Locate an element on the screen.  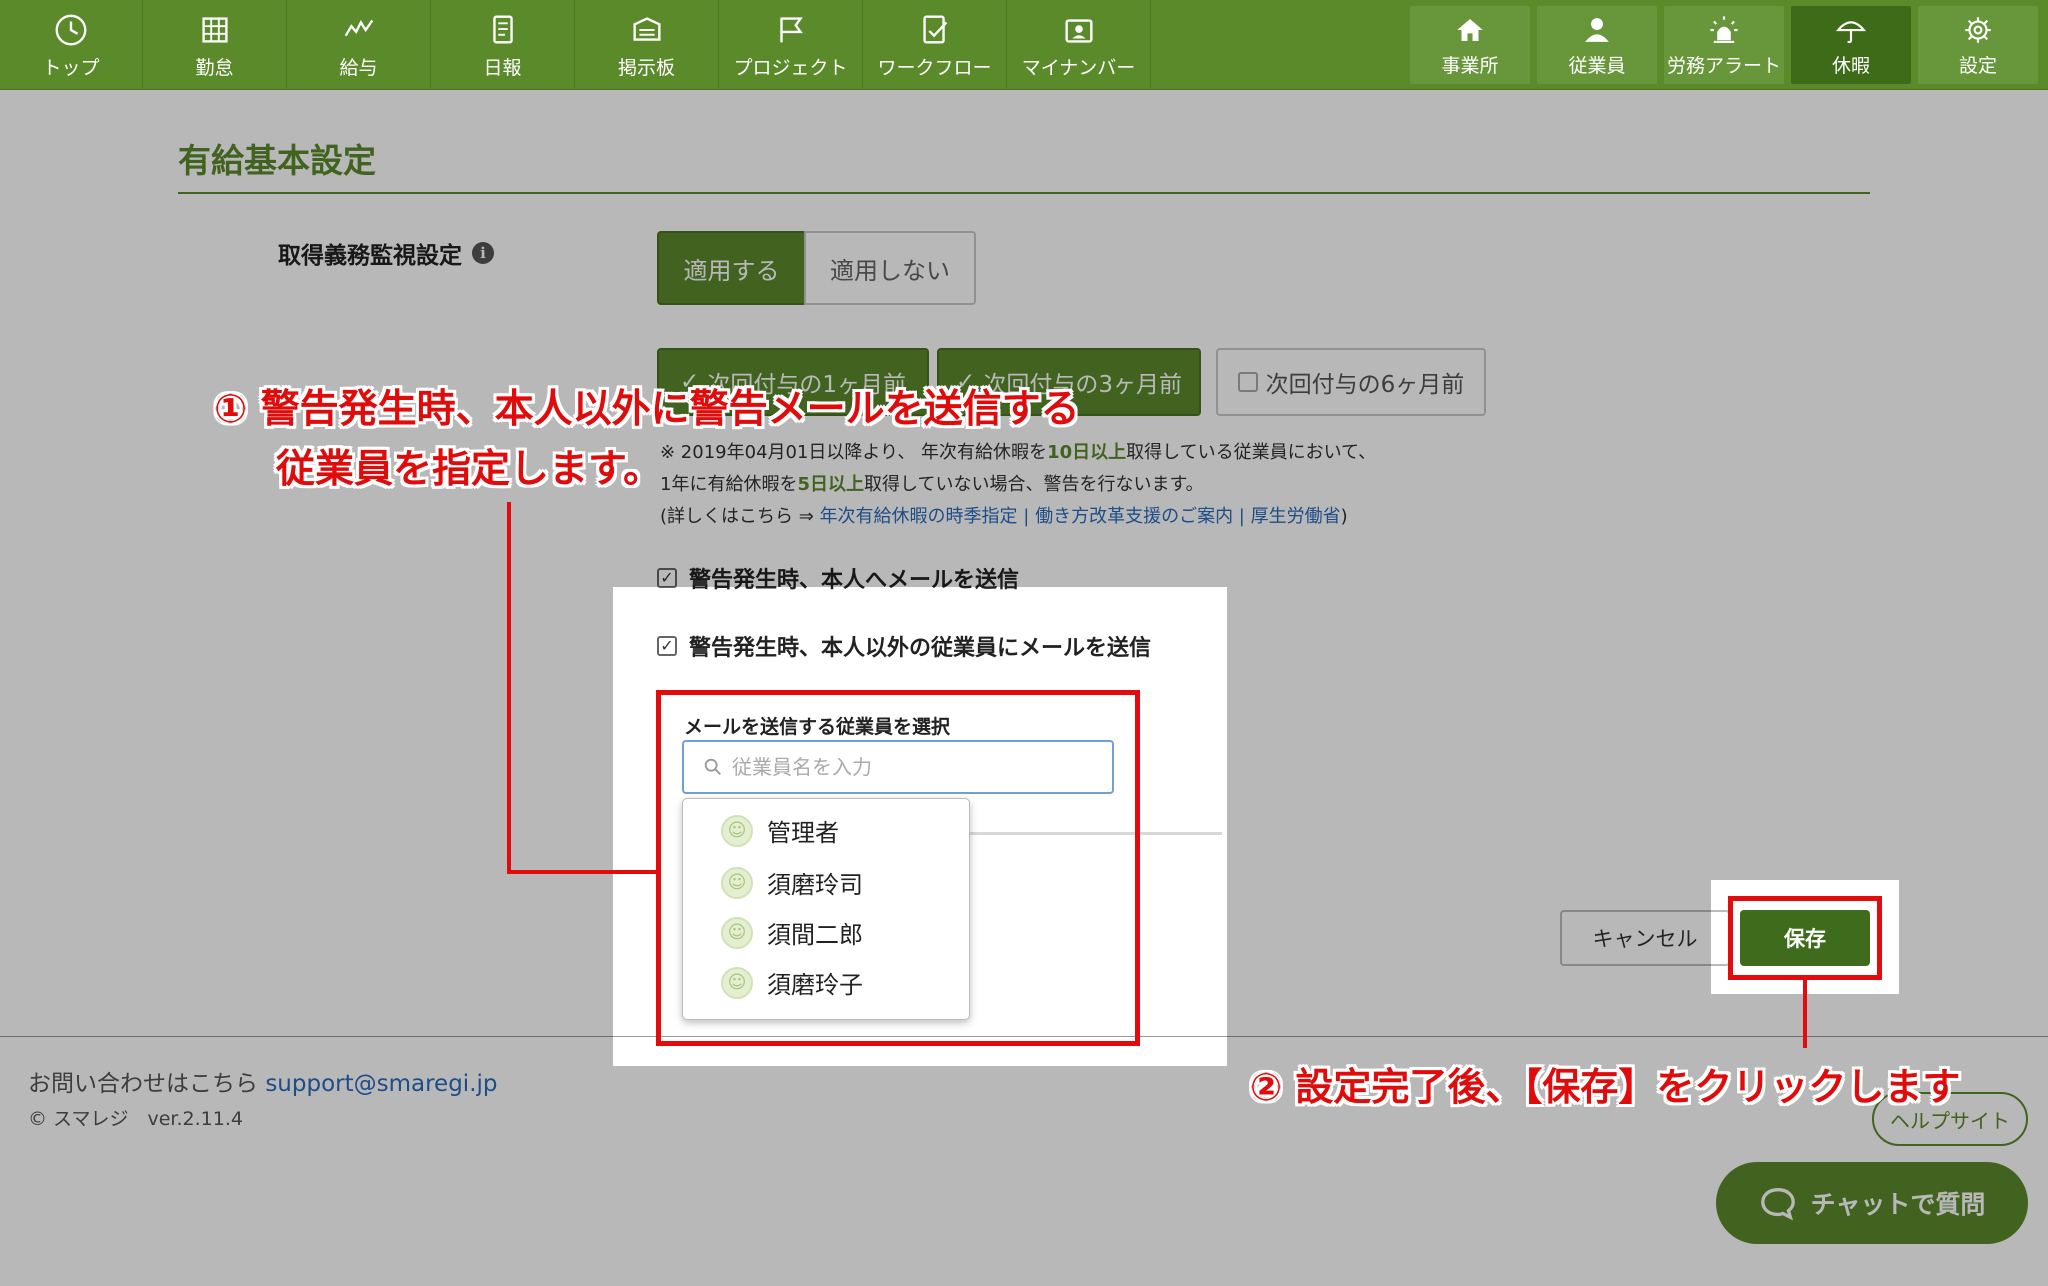
employee-search-input is located at coordinates (912, 767).